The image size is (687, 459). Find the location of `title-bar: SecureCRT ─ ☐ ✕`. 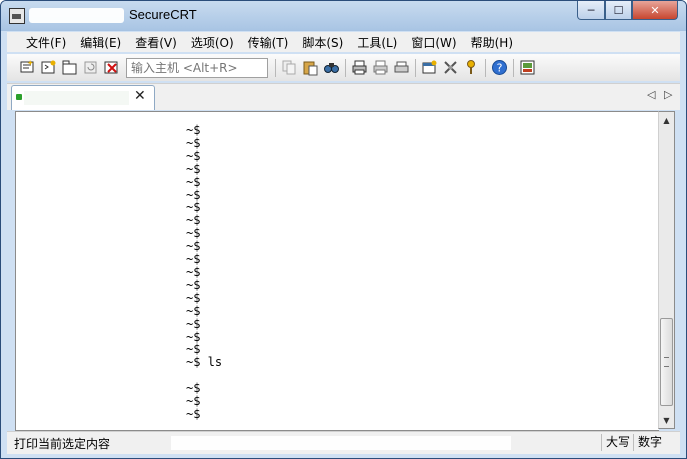

title-bar: SecureCRT ─ ☐ ✕ is located at coordinates (343, 15).